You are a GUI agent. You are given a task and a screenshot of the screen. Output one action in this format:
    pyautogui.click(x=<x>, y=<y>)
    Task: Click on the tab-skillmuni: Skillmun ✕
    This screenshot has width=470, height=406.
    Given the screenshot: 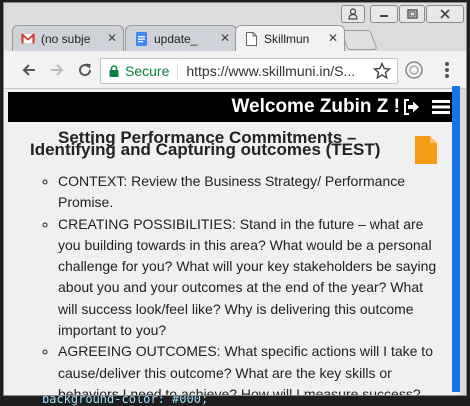 What is the action you would take?
    pyautogui.click(x=290, y=38)
    